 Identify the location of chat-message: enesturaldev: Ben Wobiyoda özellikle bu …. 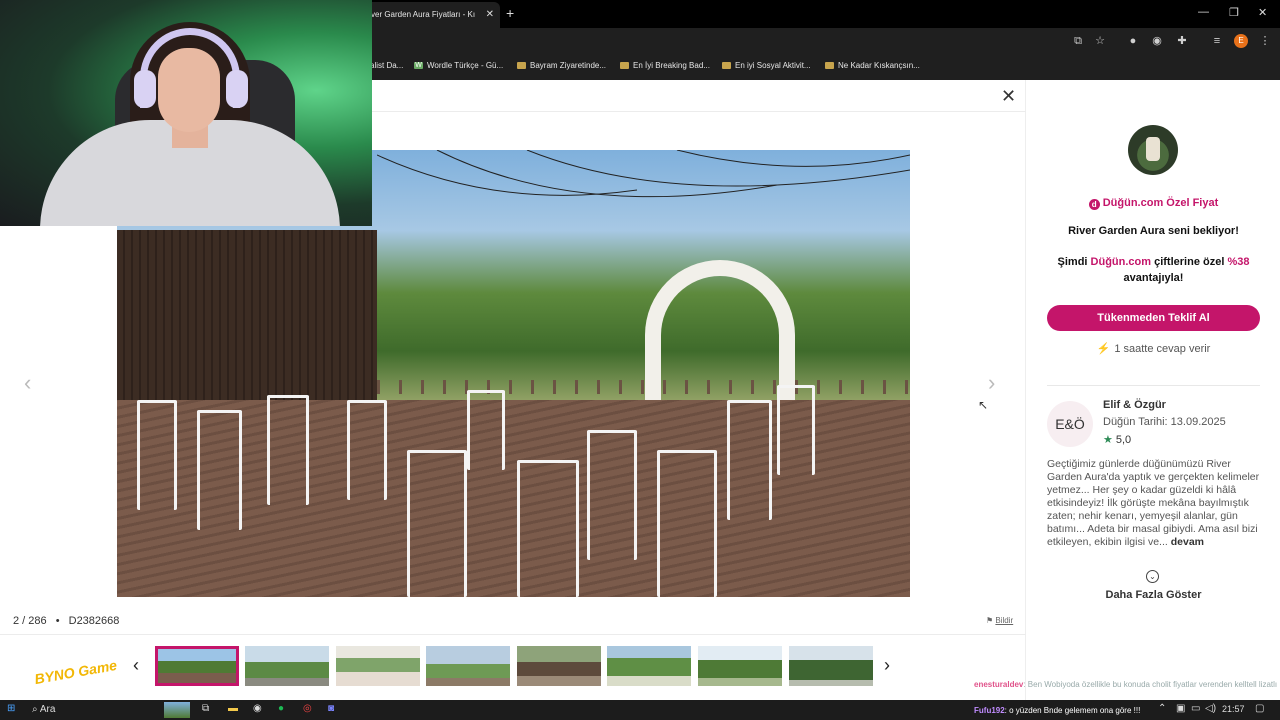
(1126, 684).